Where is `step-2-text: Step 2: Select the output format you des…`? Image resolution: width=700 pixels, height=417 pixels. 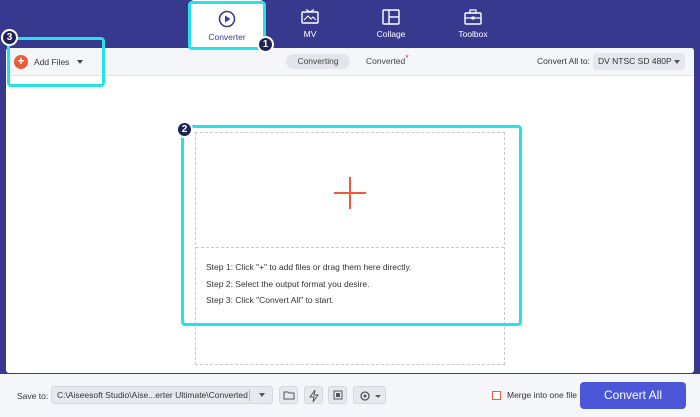
step-2-text: Step 2: Select the output format you des… is located at coordinates (288, 283).